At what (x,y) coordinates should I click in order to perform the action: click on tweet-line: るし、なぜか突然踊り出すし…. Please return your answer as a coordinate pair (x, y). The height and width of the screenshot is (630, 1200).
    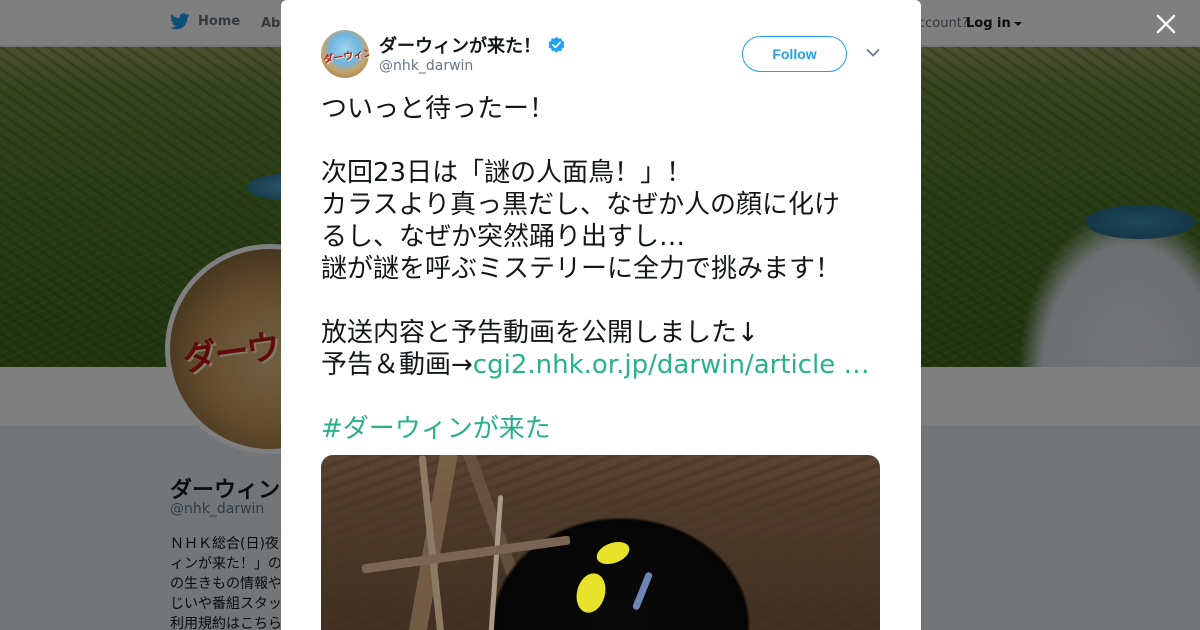
    Looking at the image, I should click on (503, 237).